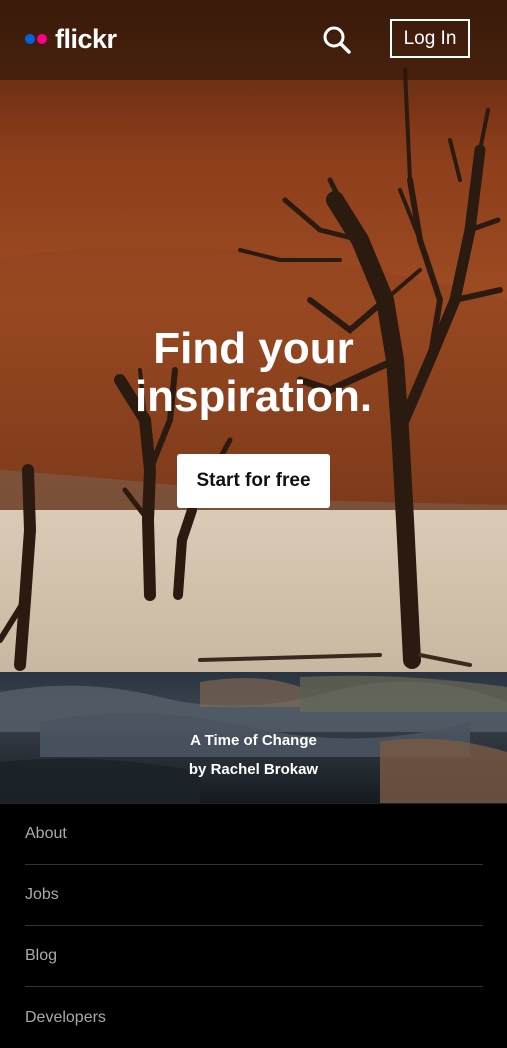  I want to click on flickr-logo: flickr, so click(71, 39).